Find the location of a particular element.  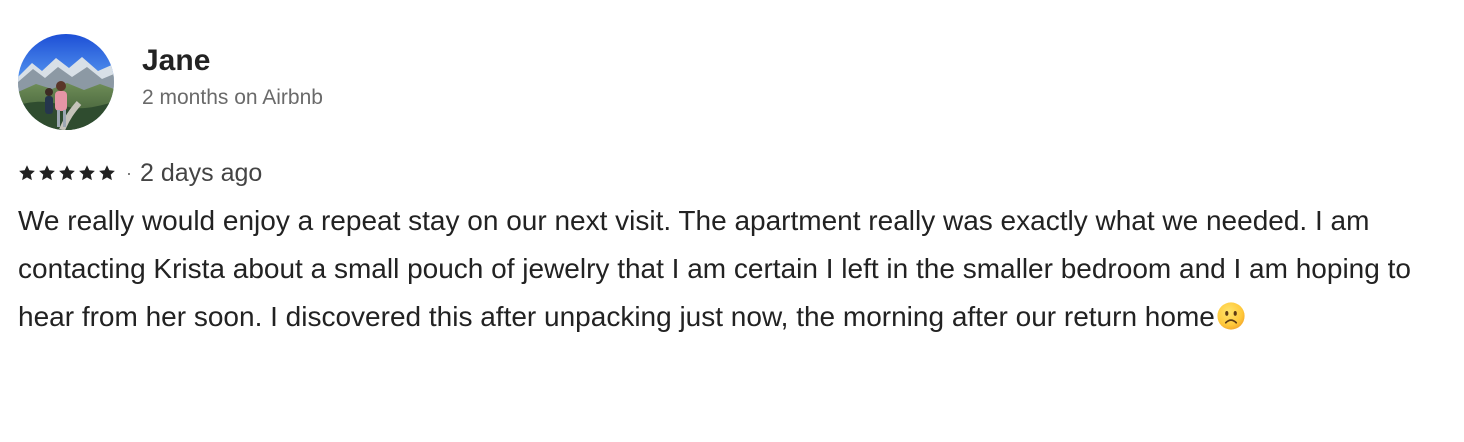

reviewer-info: Jane 2 months on Airbnb is located at coordinates (232, 78).